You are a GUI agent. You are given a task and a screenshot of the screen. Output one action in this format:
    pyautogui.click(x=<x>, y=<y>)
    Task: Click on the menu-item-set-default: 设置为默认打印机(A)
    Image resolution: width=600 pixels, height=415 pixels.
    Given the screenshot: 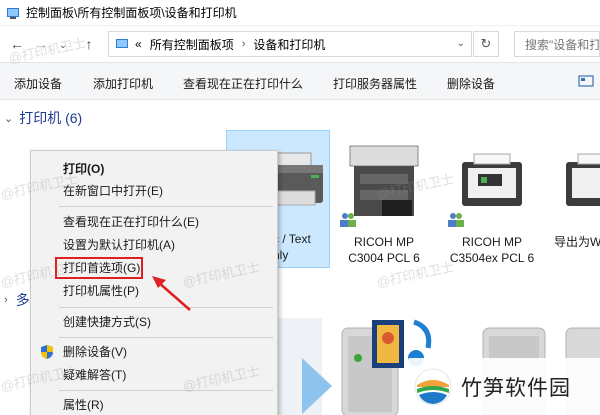 What is the action you would take?
    pyautogui.click(x=154, y=245)
    